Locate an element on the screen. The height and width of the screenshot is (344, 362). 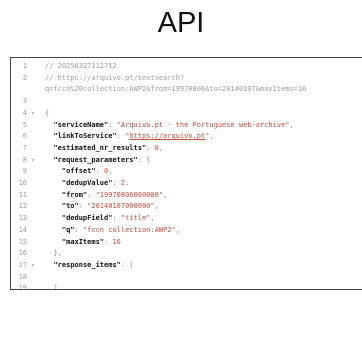
line-number: 15 is located at coordinates (22, 241).